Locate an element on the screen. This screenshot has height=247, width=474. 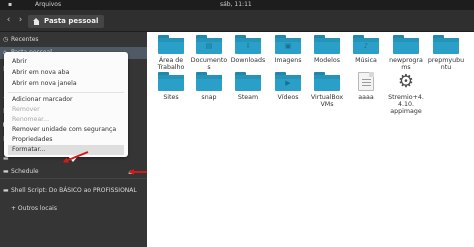
file-item-steam: Steam is located at coordinates (248, 86).